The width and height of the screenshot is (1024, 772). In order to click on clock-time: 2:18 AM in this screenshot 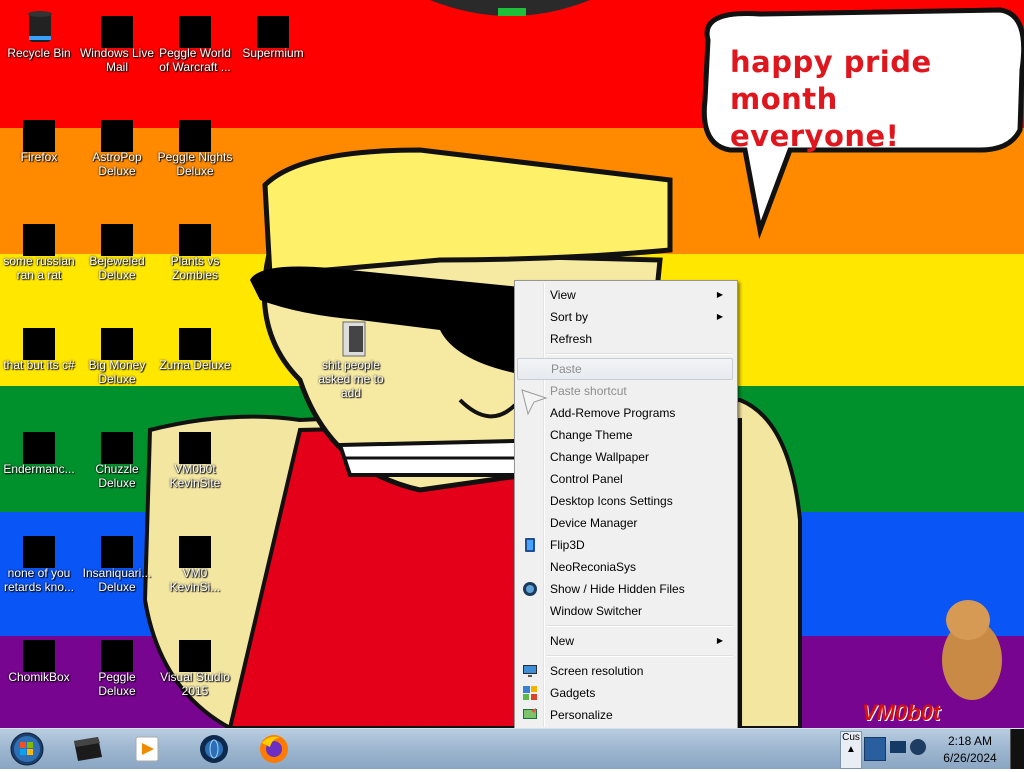, I will do `click(970, 741)`.